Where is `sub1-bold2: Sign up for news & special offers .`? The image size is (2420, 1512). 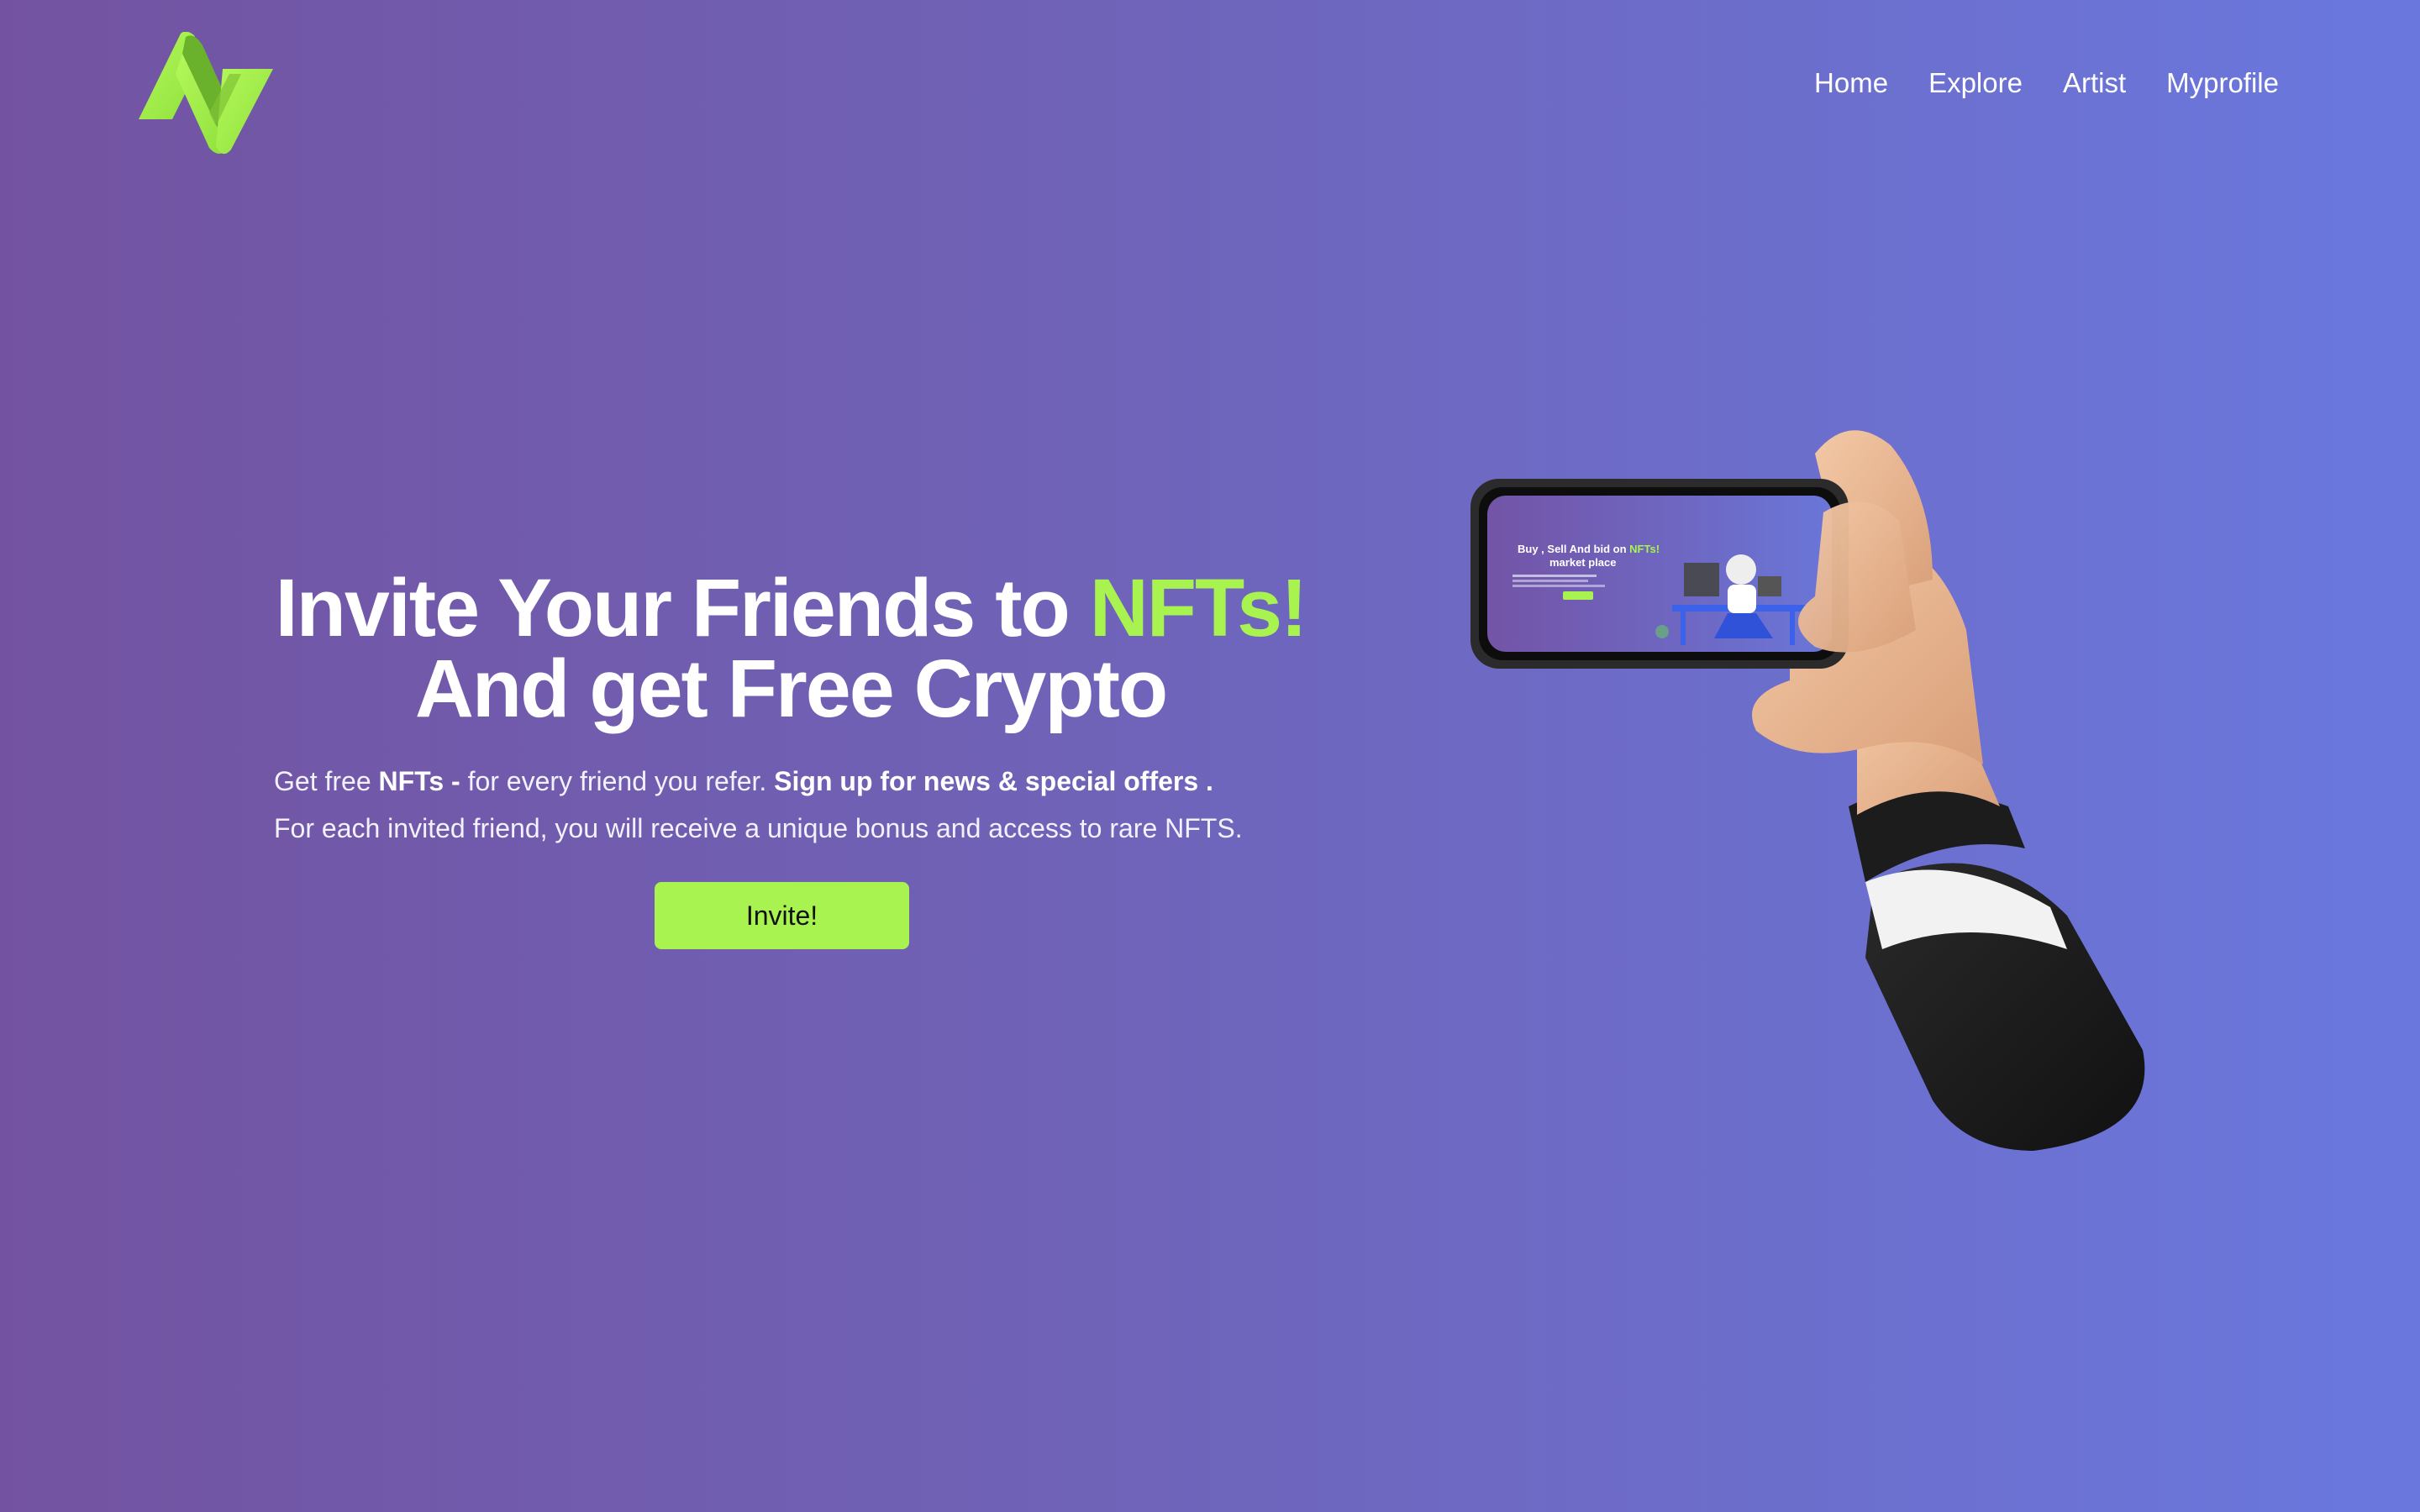
sub1-bold2: Sign up for news & special offers . is located at coordinates (993, 781).